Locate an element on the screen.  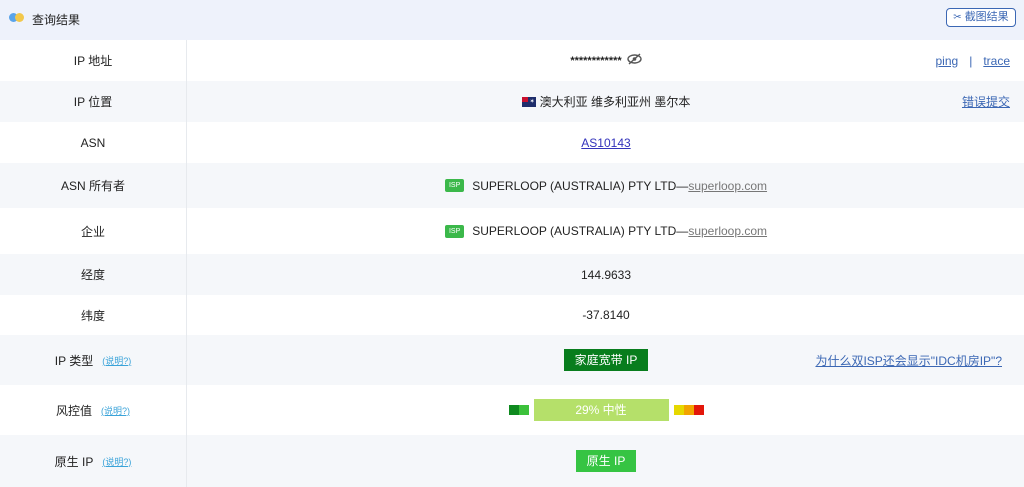
row-native-ip: 原生 IP (说明?) 原生 IP is located at coordinates (512, 461).